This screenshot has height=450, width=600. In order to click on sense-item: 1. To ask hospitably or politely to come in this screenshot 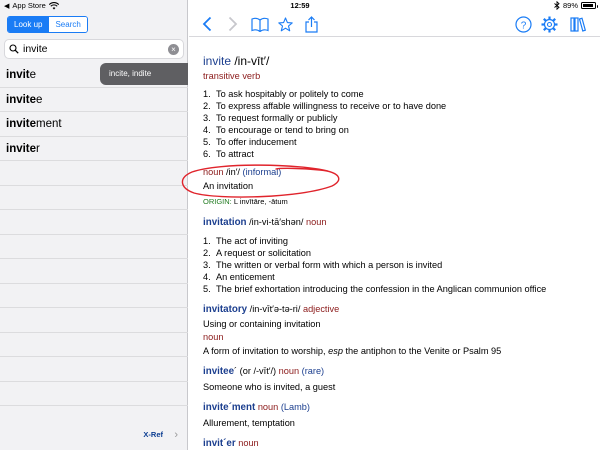, I will do `click(283, 94)`.